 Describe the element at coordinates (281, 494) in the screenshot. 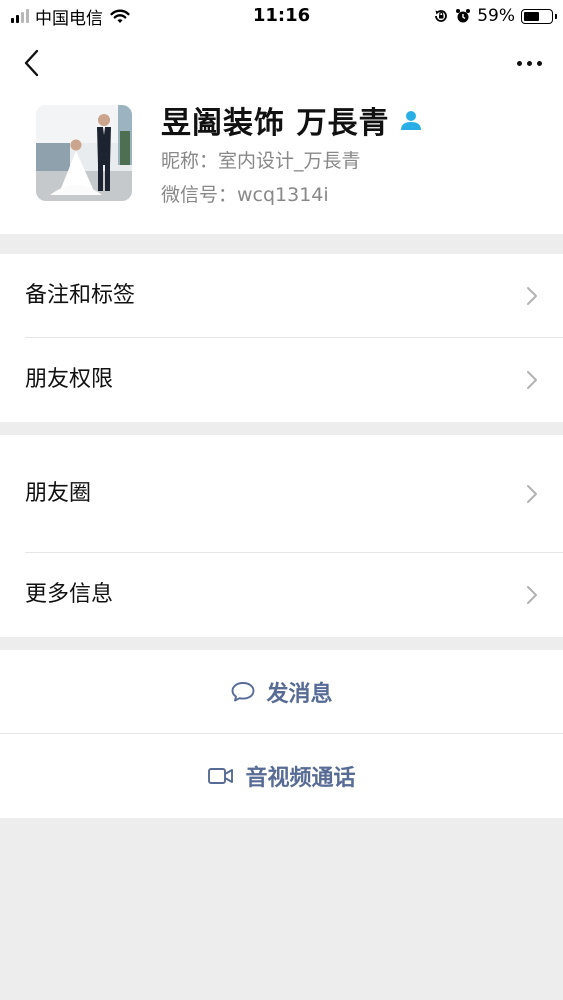

I see `menu-item-moments: 朋友圈` at that location.